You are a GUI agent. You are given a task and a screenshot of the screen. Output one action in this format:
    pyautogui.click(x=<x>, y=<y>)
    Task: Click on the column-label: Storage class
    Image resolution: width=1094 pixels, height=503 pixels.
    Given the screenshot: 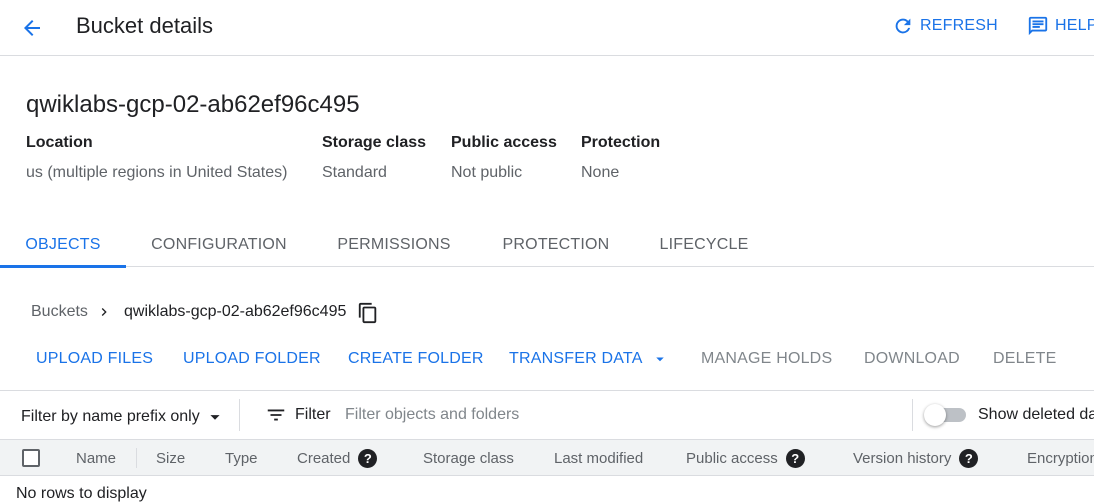 What is the action you would take?
    pyautogui.click(x=468, y=458)
    